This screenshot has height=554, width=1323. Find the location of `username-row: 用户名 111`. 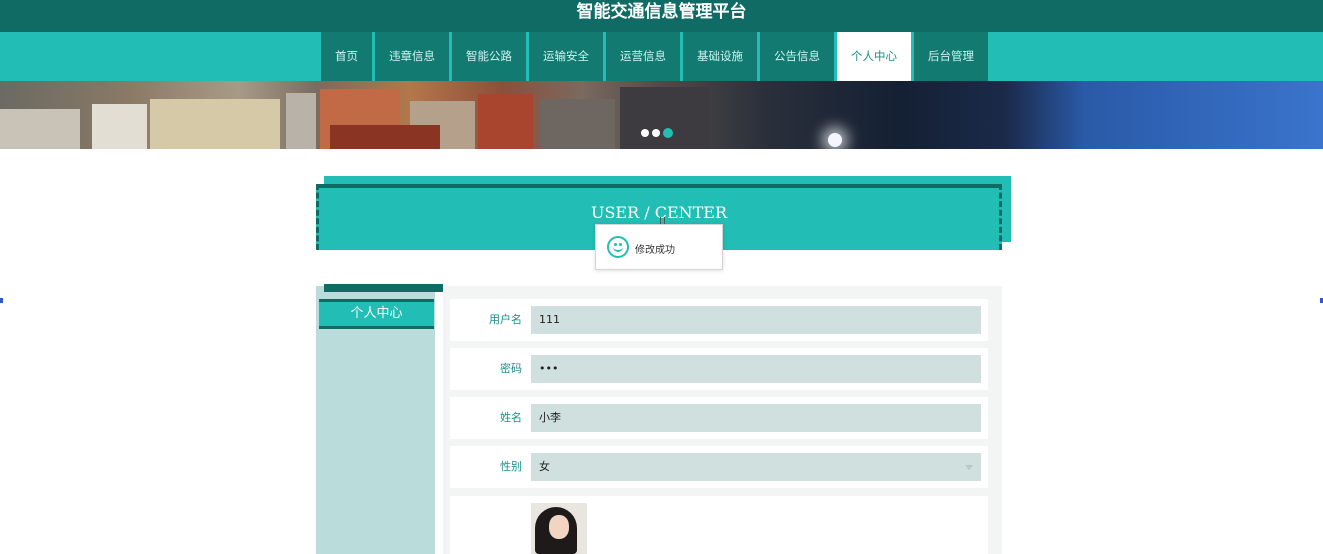

username-row: 用户名 111 is located at coordinates (719, 320).